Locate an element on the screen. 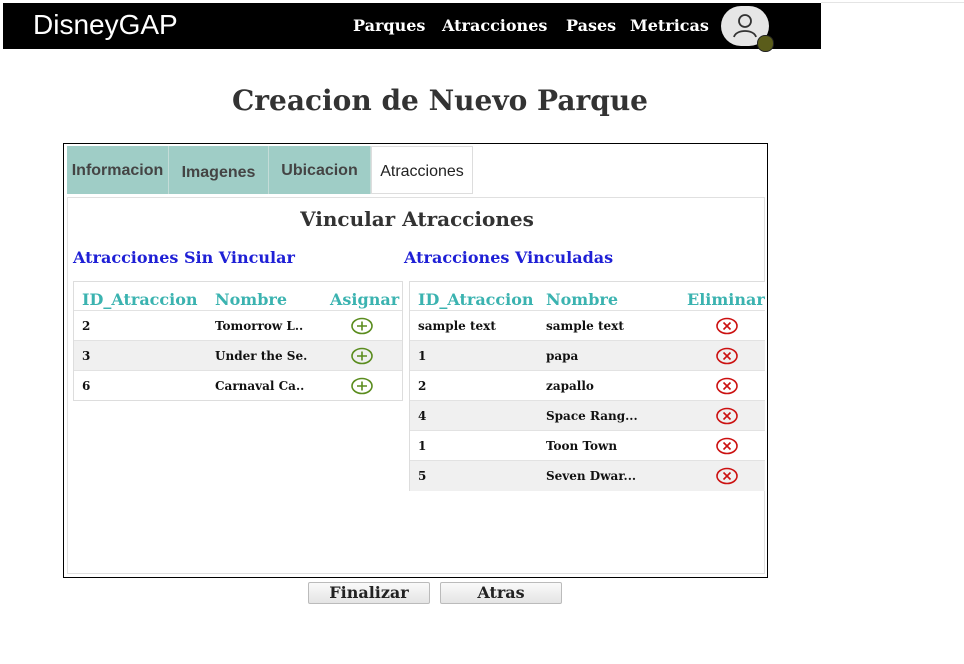  finish-button: Finalizar is located at coordinates (369, 593).